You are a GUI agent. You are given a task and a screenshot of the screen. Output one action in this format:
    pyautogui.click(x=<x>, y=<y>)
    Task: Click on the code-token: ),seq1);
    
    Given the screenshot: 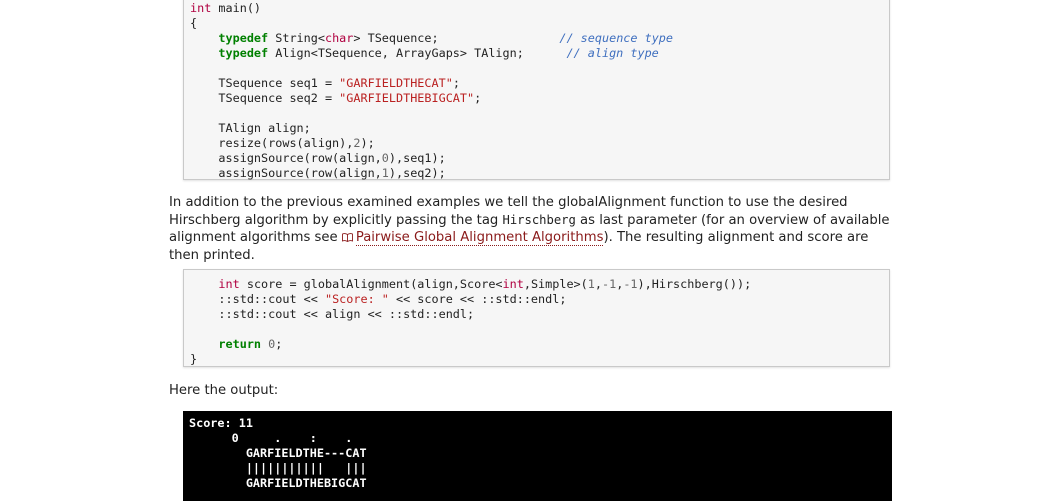 What is the action you would take?
    pyautogui.click(x=417, y=158)
    